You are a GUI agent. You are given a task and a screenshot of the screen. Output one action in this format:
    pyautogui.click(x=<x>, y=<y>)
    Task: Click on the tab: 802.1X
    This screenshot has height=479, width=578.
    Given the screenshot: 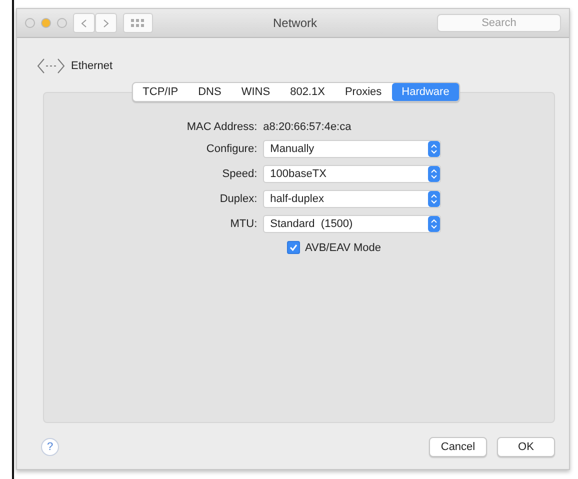 What is the action you would take?
    pyautogui.click(x=307, y=92)
    